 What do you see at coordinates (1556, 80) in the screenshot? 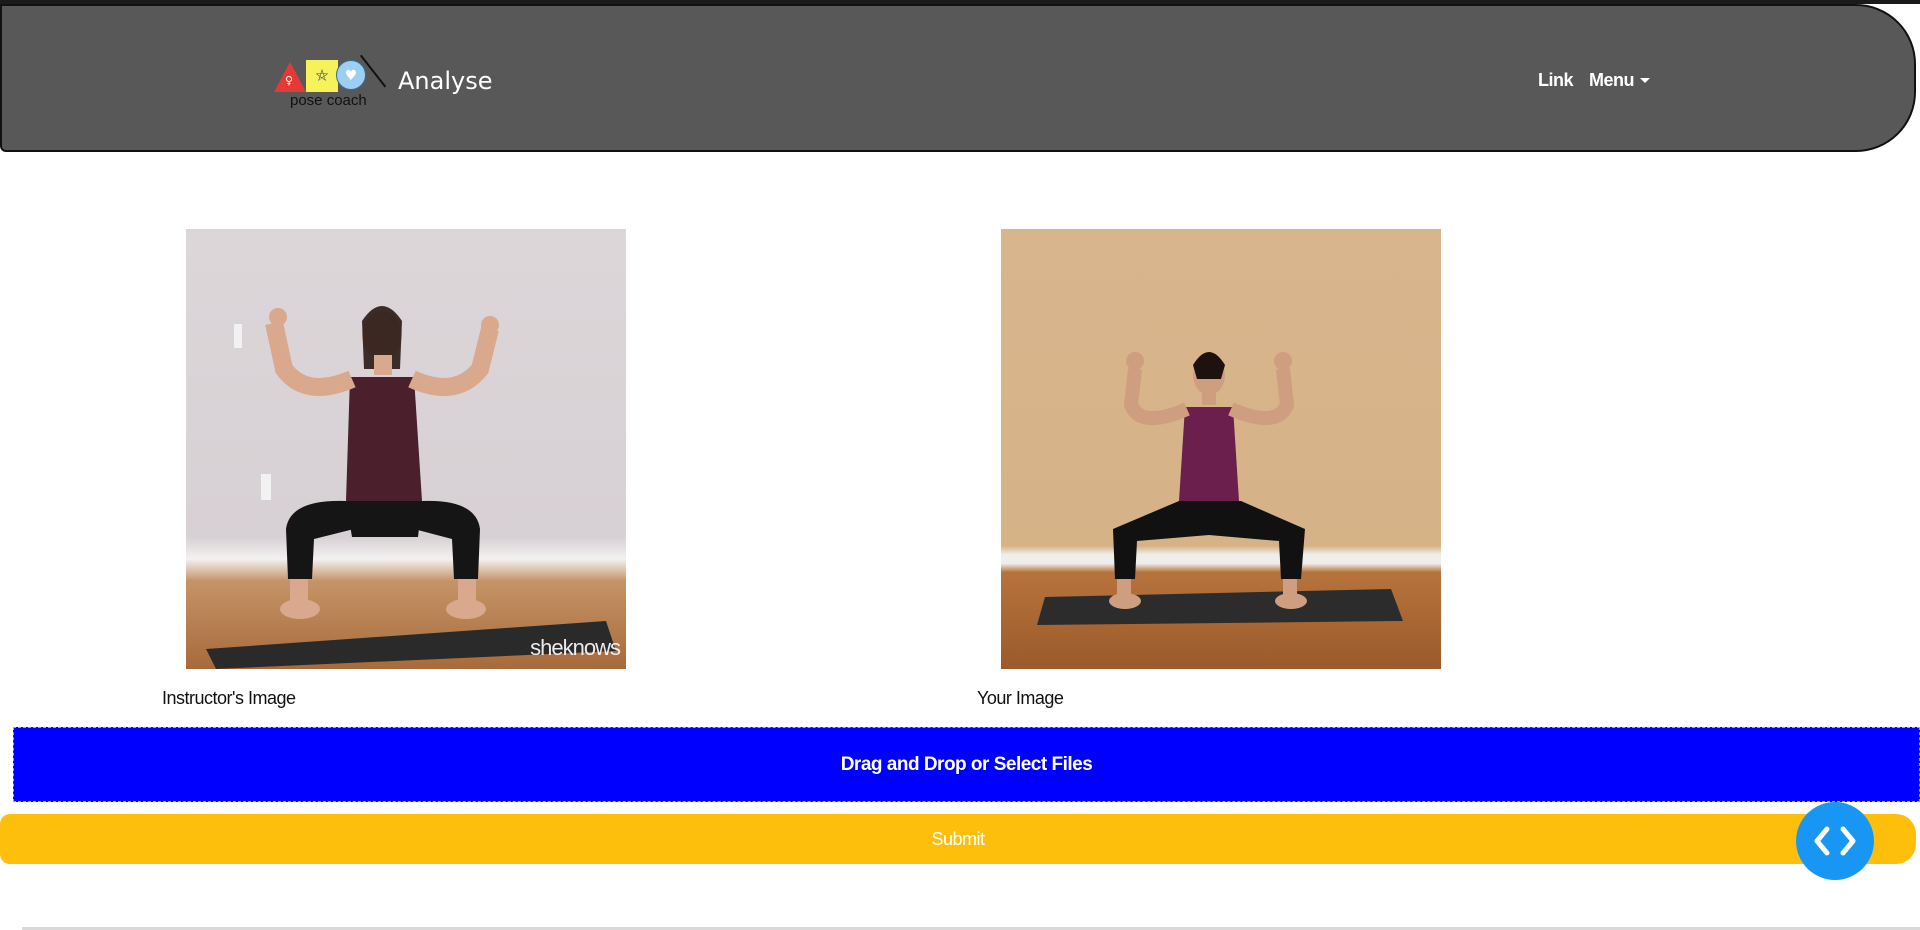
I see `nav-link: Link` at bounding box center [1556, 80].